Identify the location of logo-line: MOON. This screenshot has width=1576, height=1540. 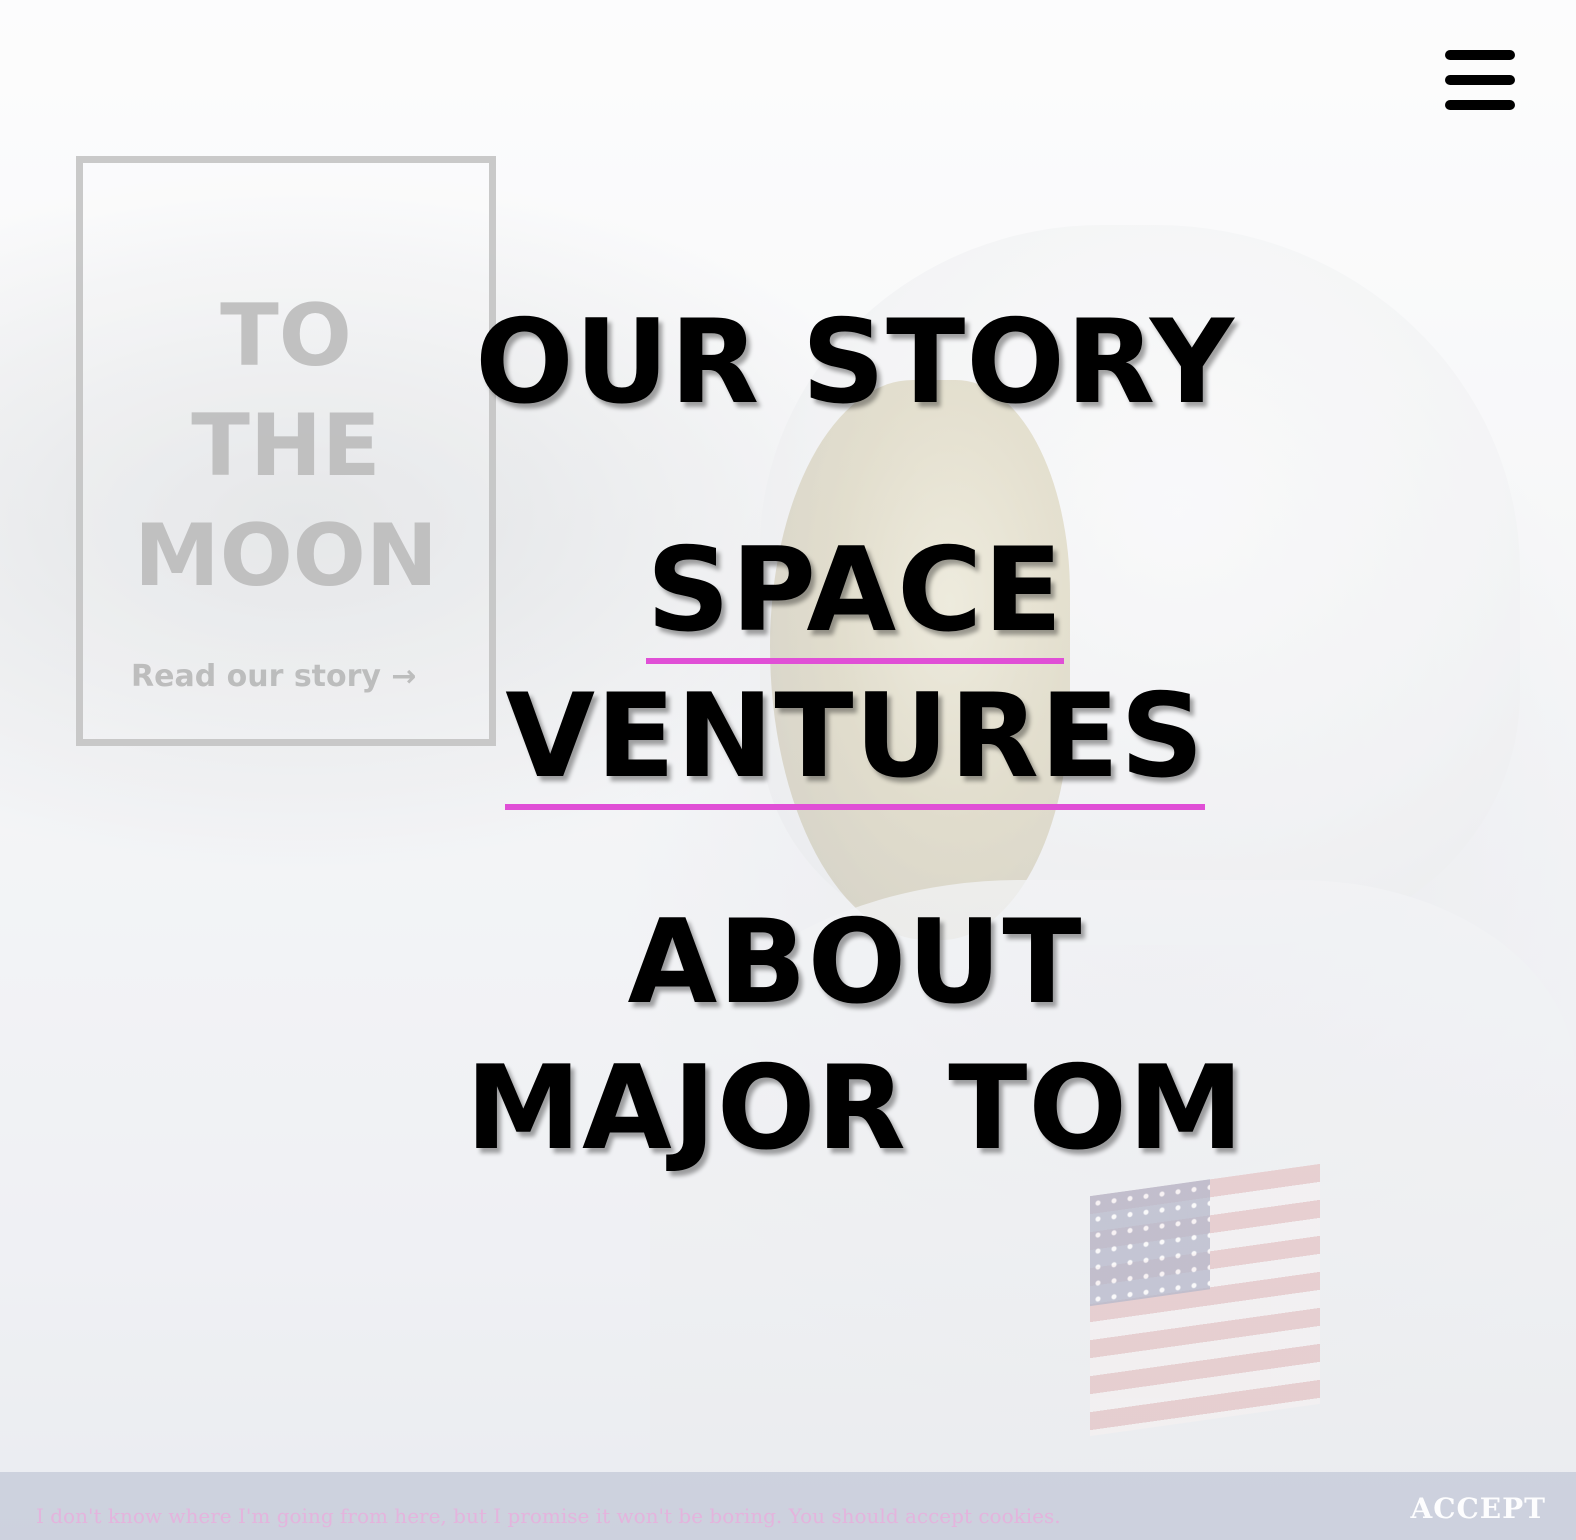
(286, 556).